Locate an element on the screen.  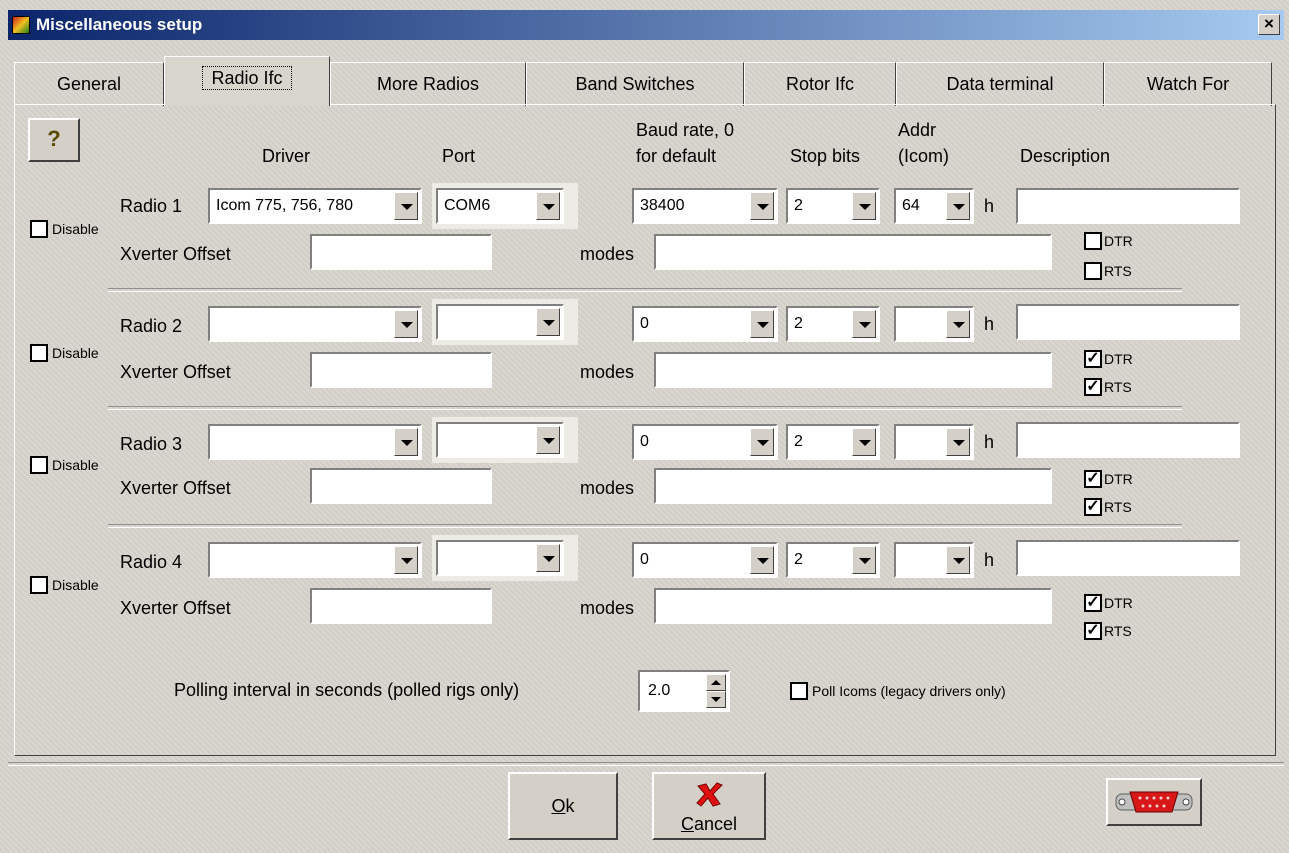
radio-label: Radio 2 is located at coordinates (151, 326).